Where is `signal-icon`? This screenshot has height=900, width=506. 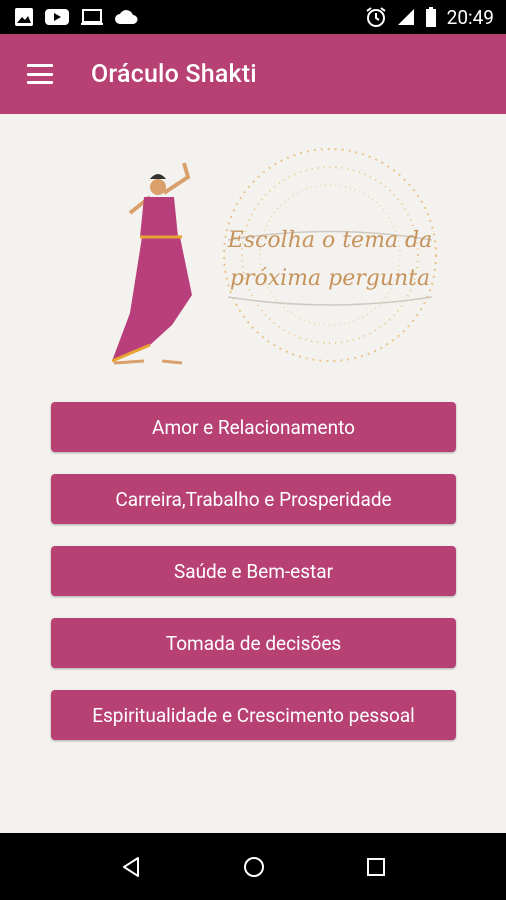 signal-icon is located at coordinates (405, 17).